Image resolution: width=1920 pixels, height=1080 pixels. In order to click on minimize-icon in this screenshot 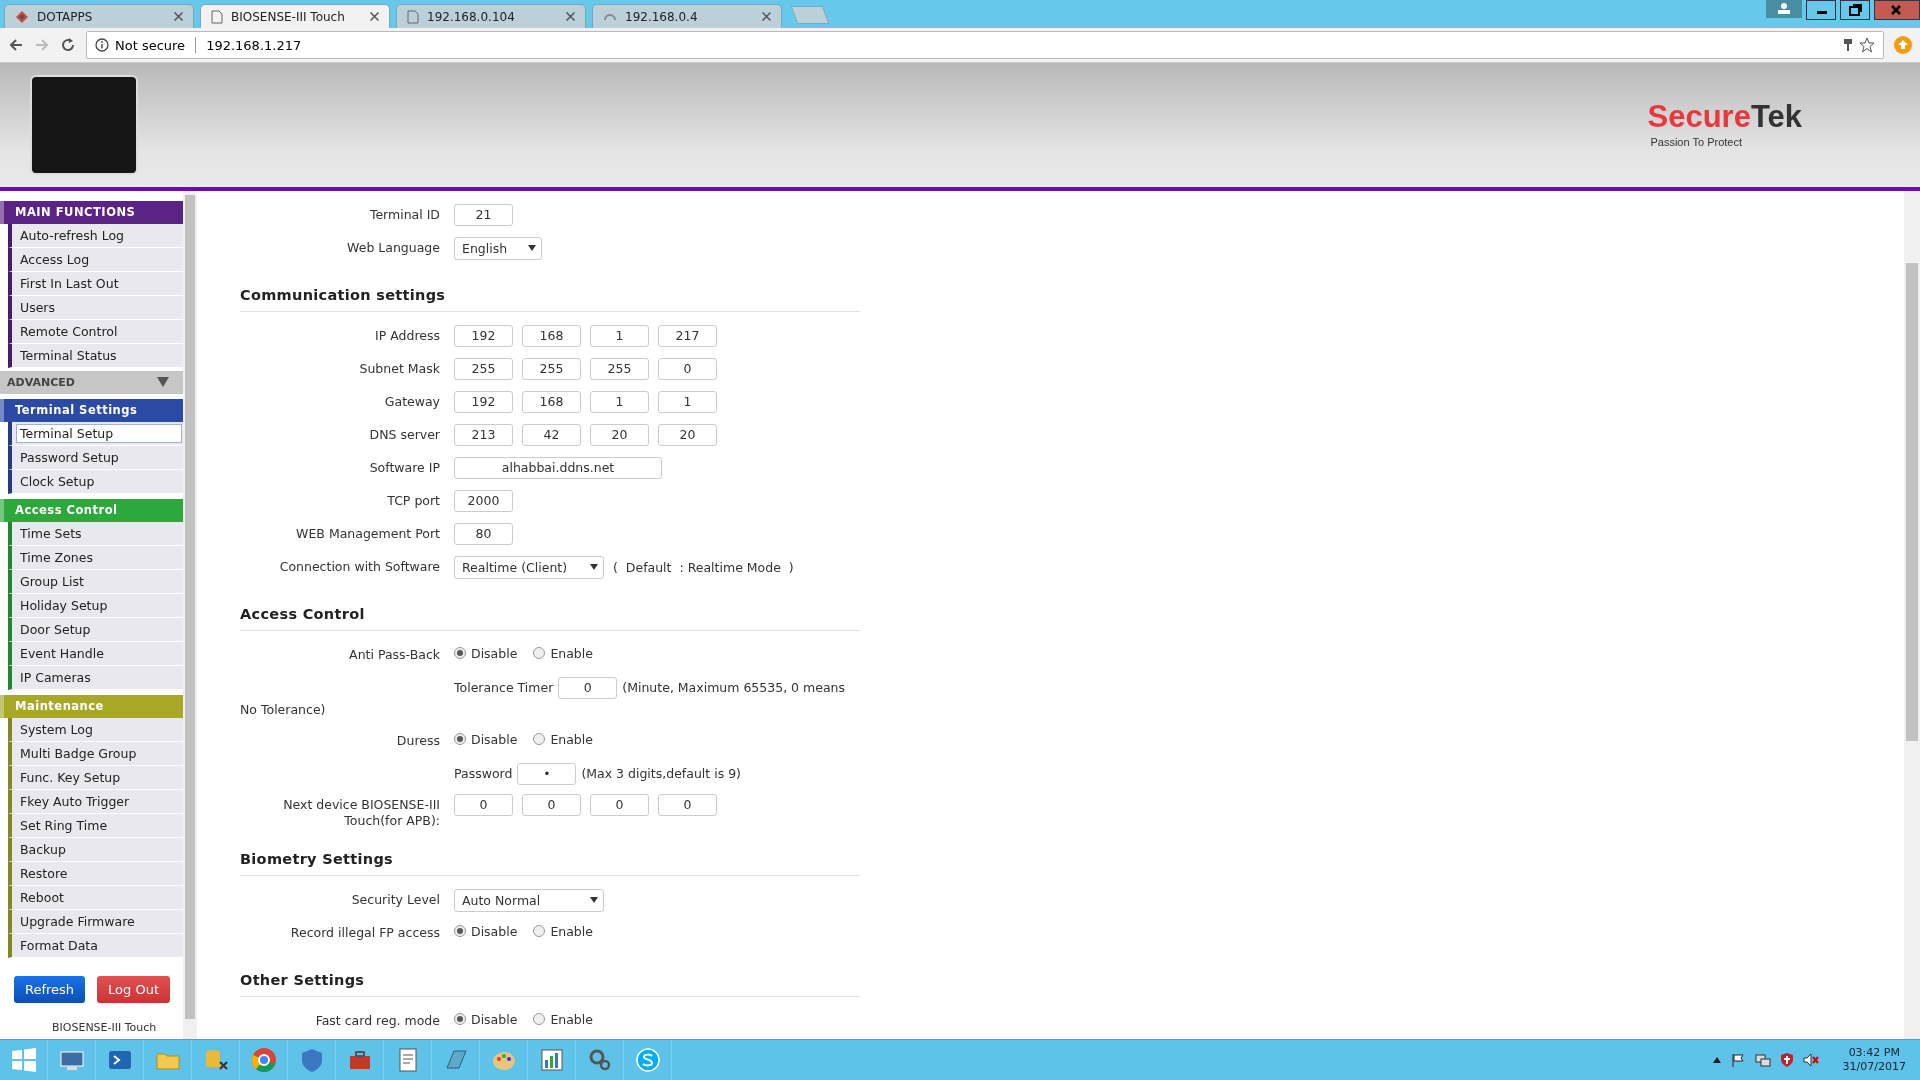, I will do `click(1821, 10)`.